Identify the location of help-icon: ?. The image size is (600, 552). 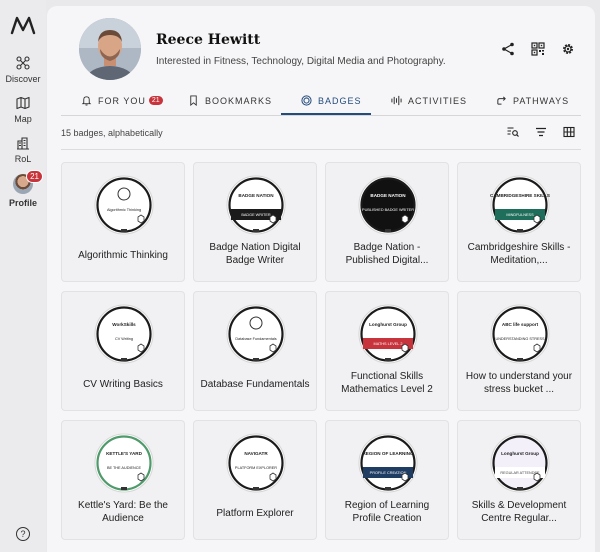
(23, 534).